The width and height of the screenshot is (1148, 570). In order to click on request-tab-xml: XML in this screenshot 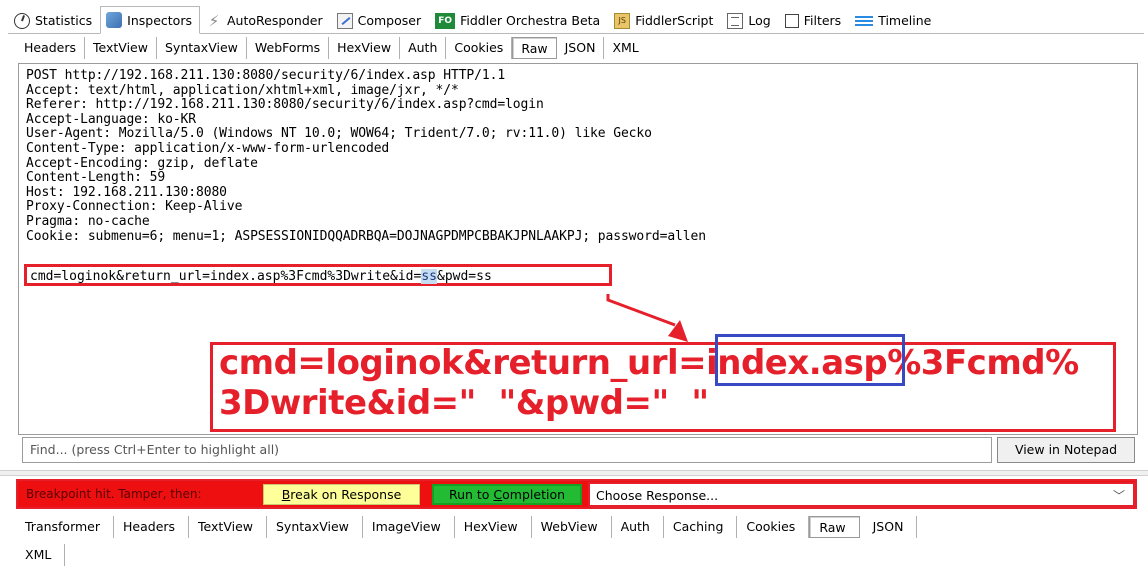, I will do `click(625, 48)`.